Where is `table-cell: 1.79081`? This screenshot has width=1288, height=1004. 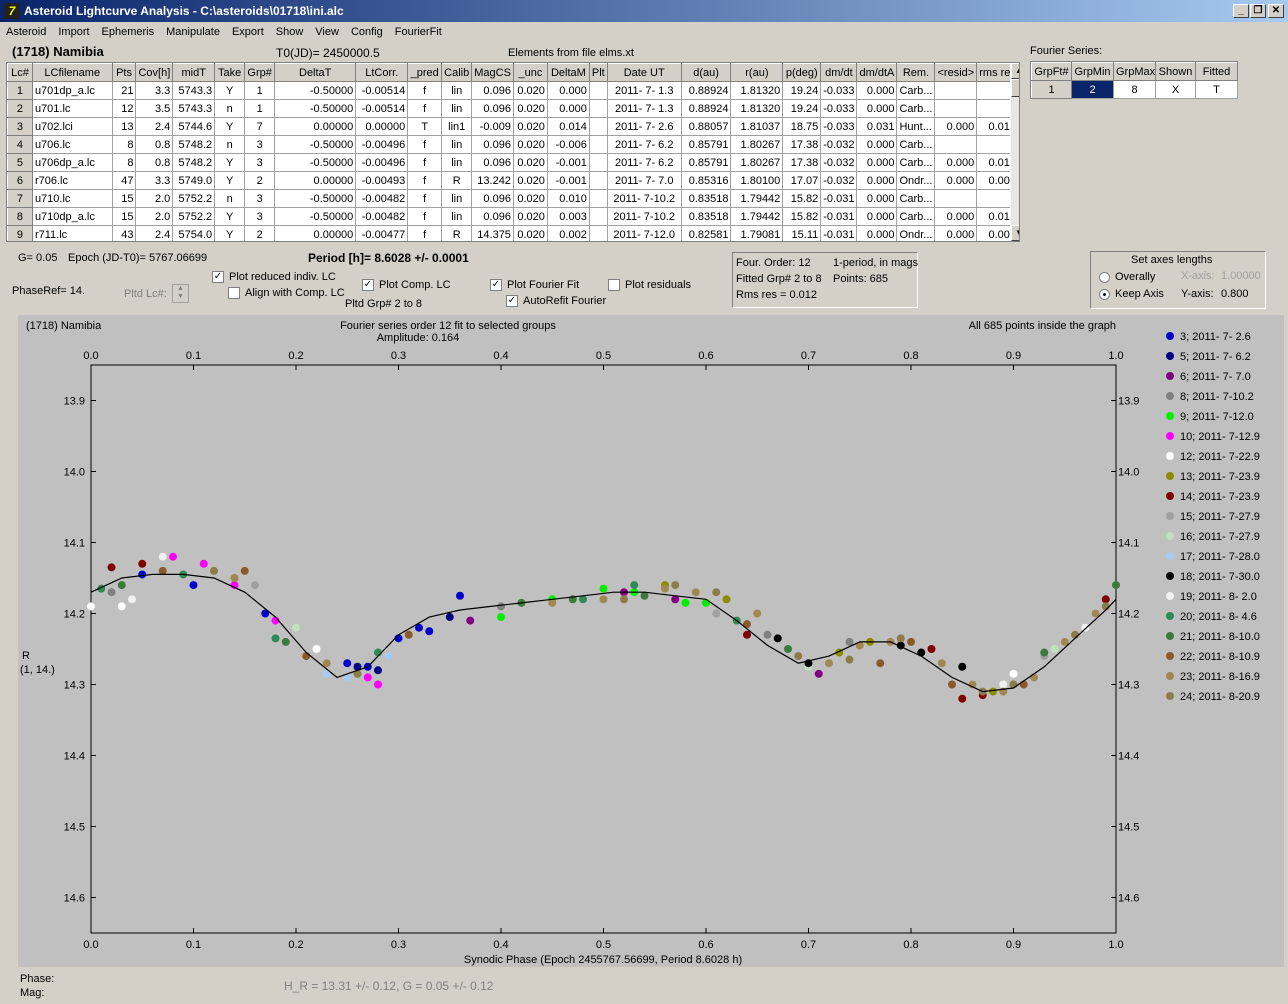
table-cell: 1.79081 is located at coordinates (757, 233).